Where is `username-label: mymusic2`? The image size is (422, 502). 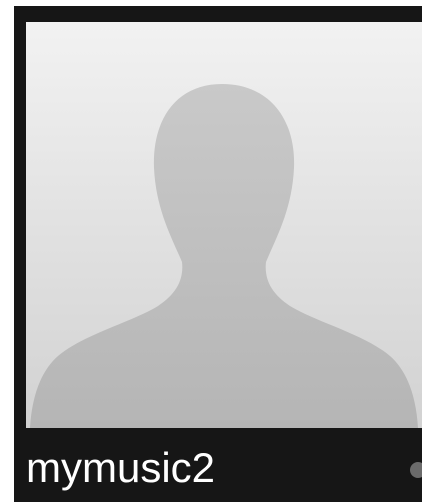 username-label: mymusic2 is located at coordinates (120, 468).